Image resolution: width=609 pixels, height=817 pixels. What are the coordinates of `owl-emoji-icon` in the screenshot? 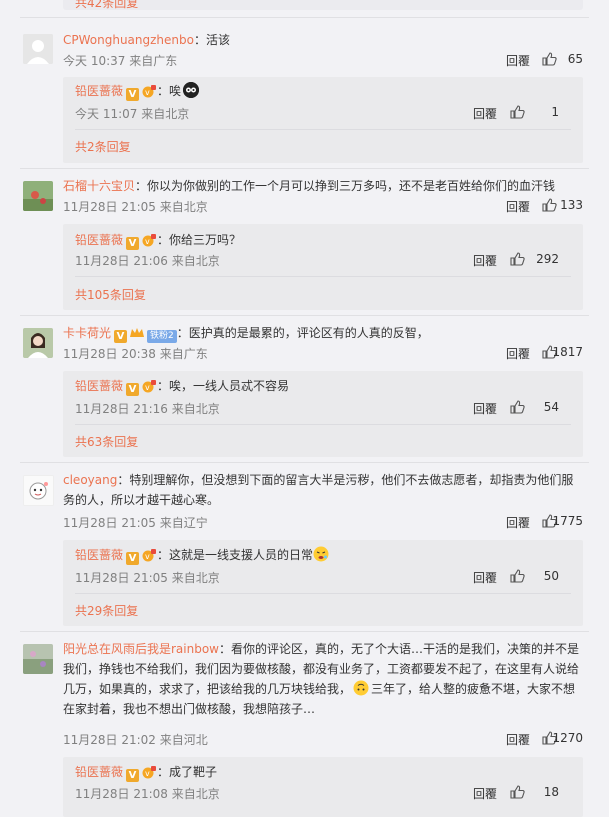 It's located at (191, 90).